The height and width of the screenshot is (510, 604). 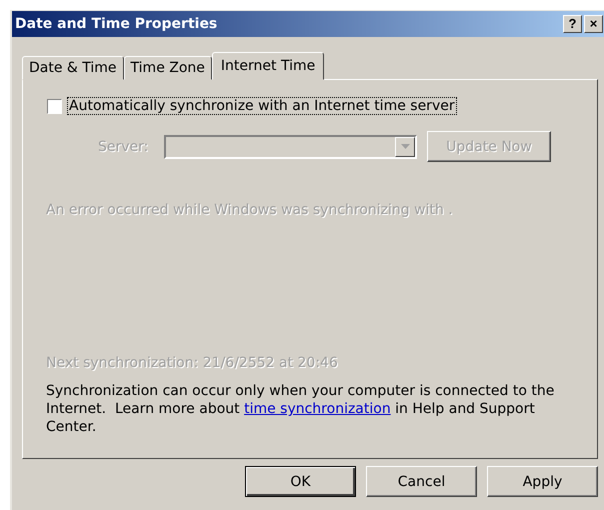 What do you see at coordinates (290, 146) in the screenshot?
I see `server-dropdown` at bounding box center [290, 146].